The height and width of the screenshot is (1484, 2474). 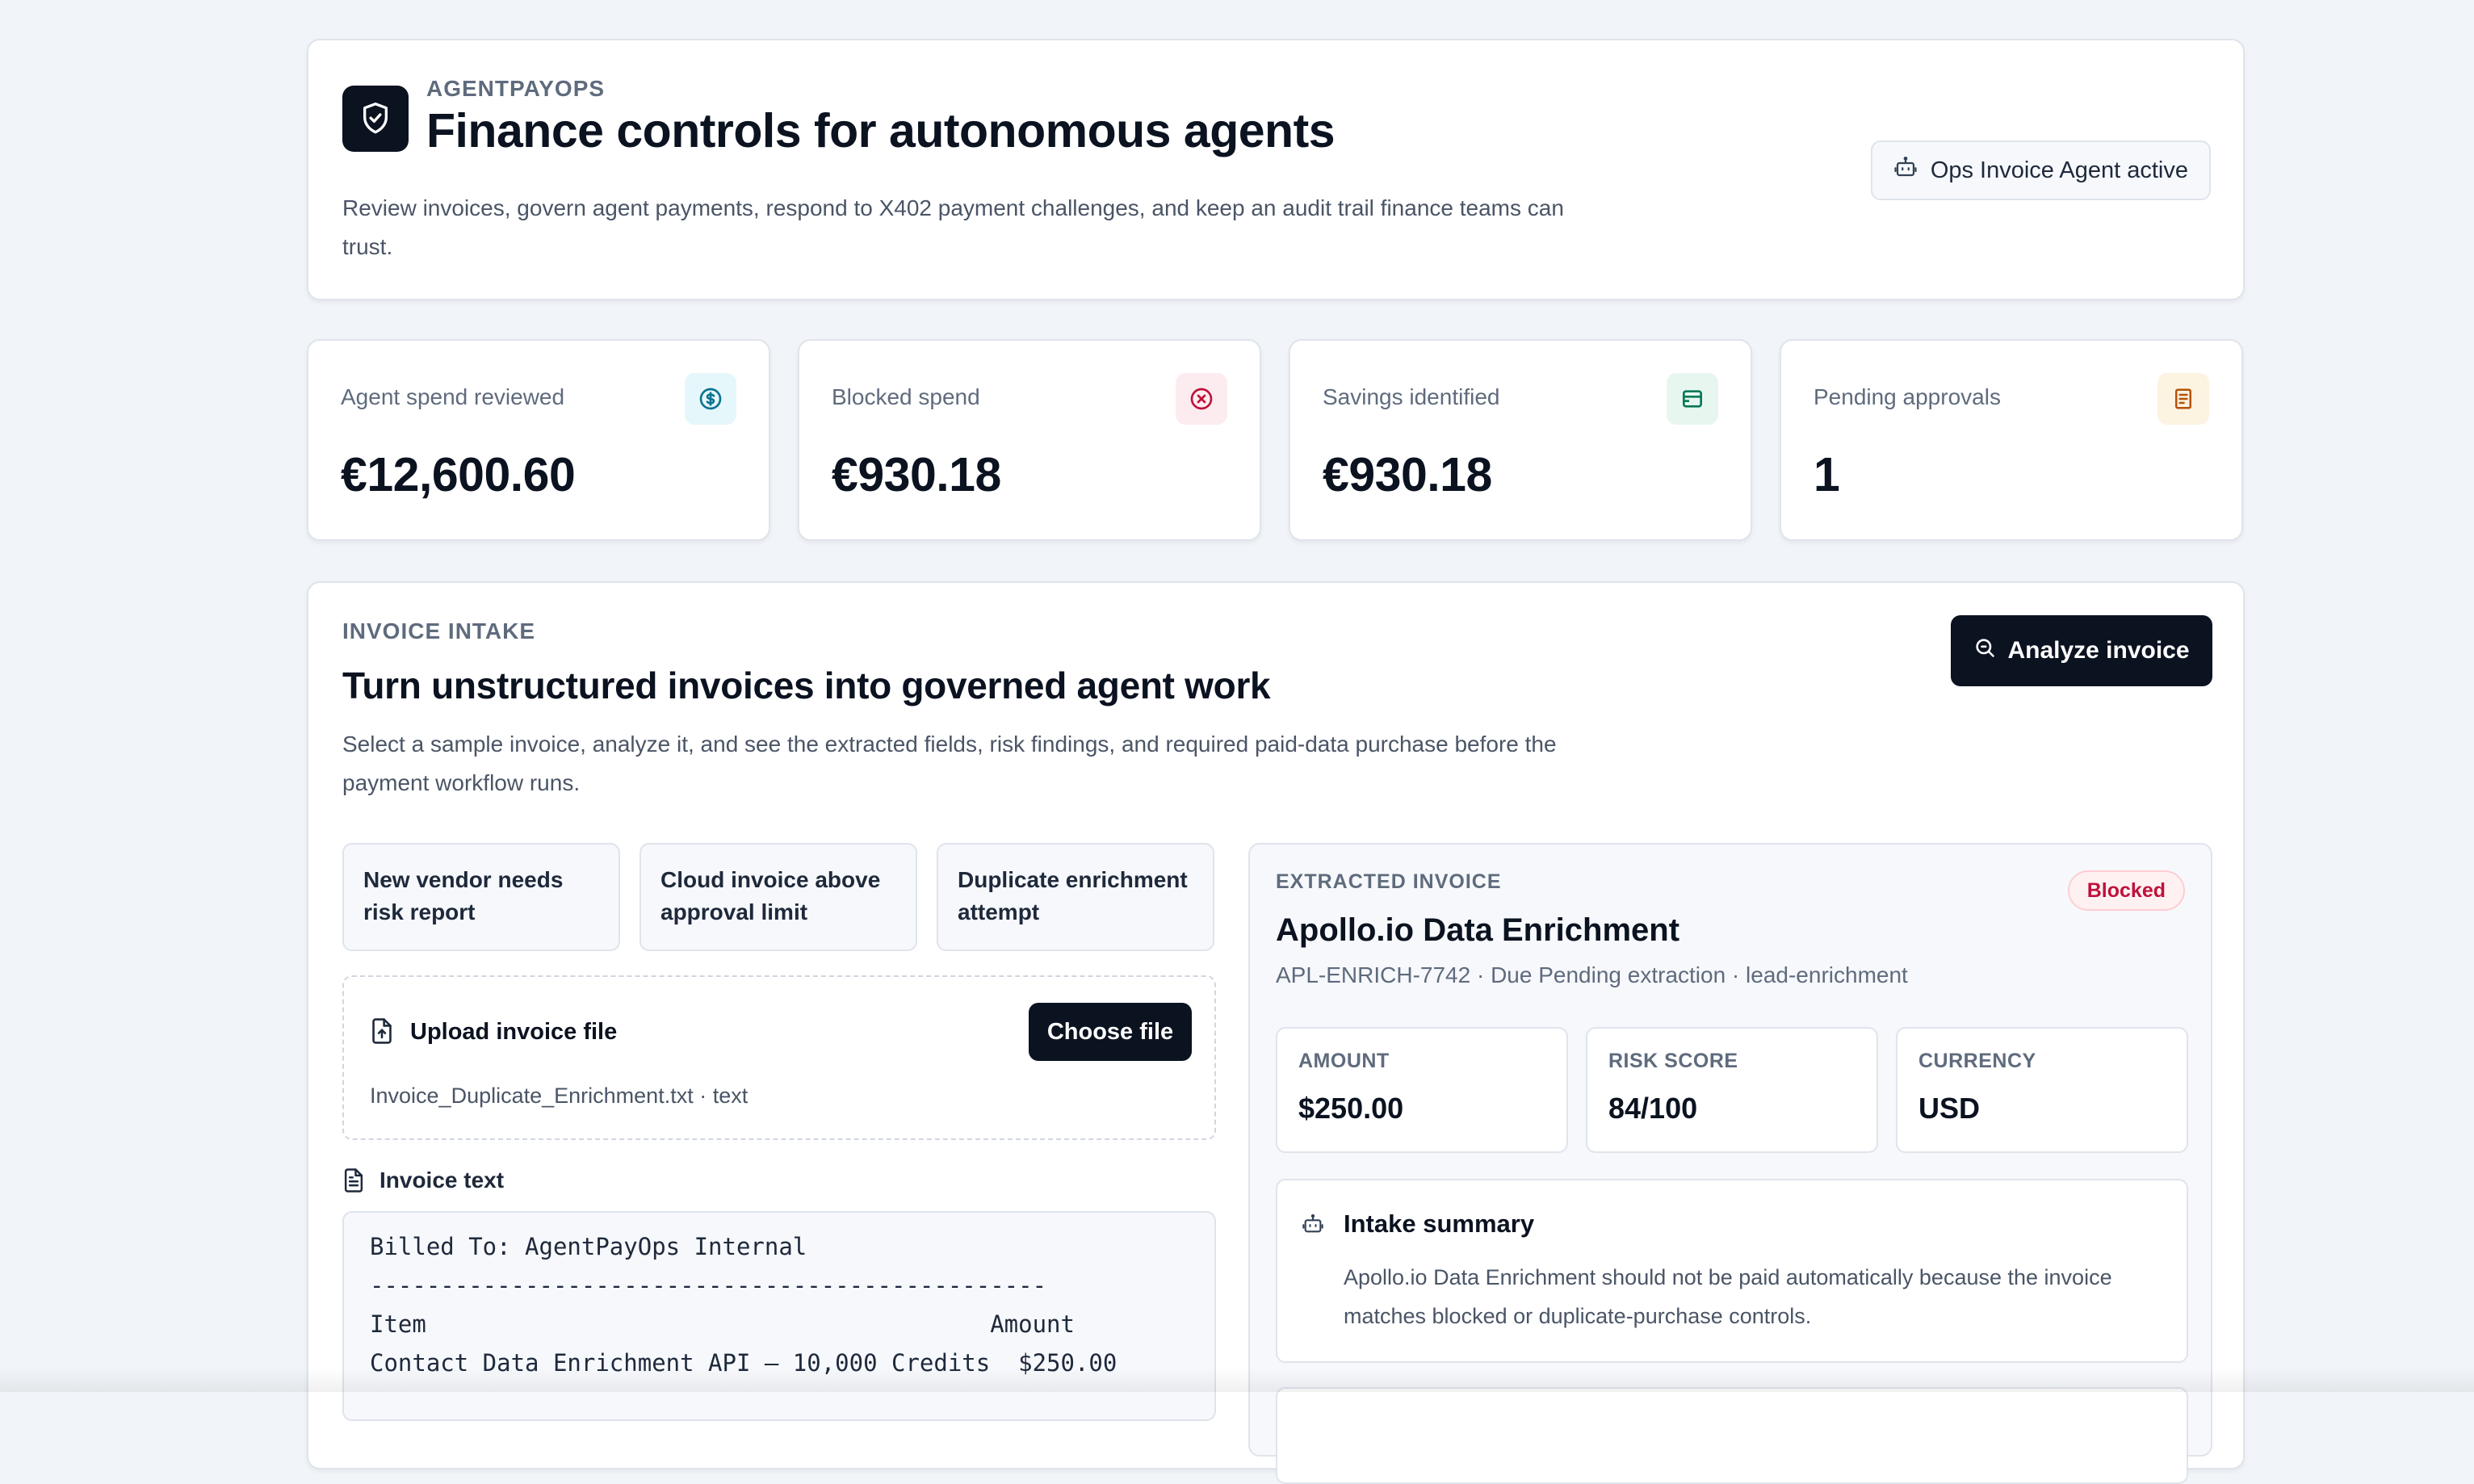 What do you see at coordinates (453, 396) in the screenshot?
I see `stat-label: Agent spend reviewed` at bounding box center [453, 396].